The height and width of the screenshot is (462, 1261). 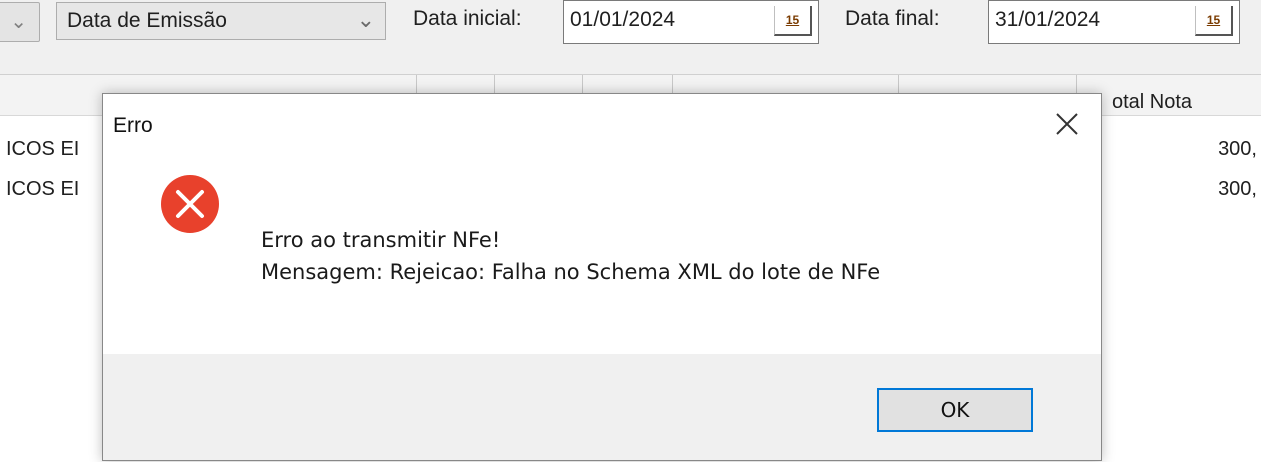 What do you see at coordinates (1114, 22) in the screenshot?
I see `end-date-input: 31/01/2024 15` at bounding box center [1114, 22].